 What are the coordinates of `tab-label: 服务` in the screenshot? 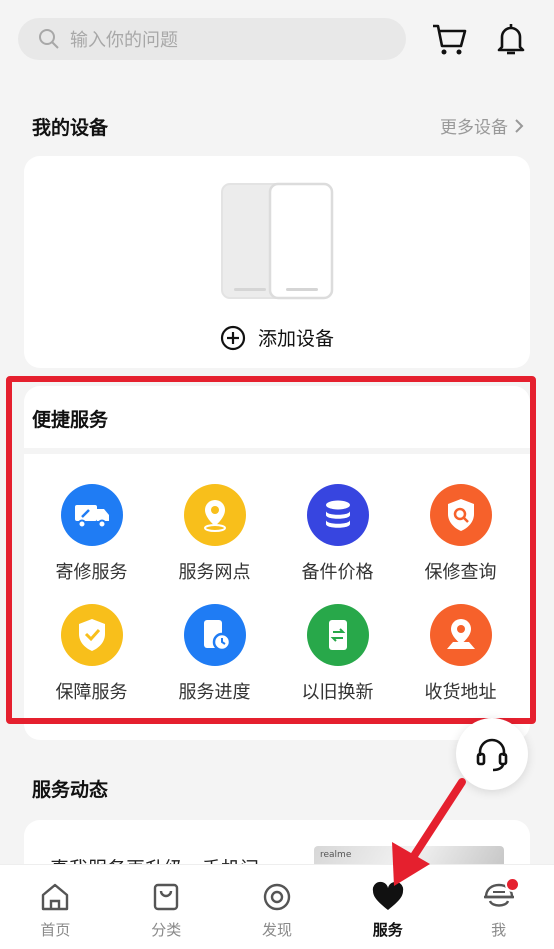 It's located at (387, 930).